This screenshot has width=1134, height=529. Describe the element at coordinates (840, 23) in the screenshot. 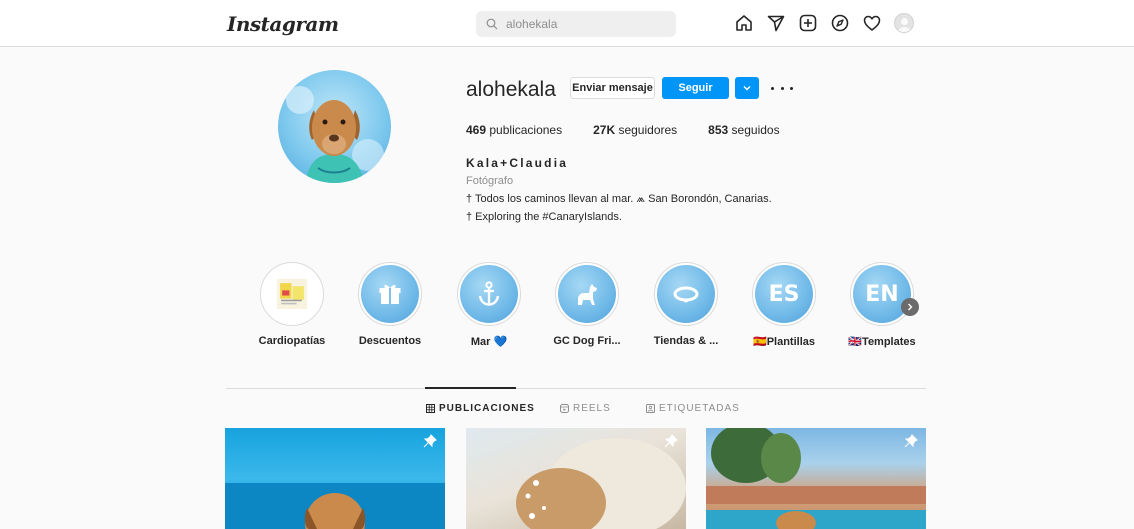

I see `explore-icon` at that location.